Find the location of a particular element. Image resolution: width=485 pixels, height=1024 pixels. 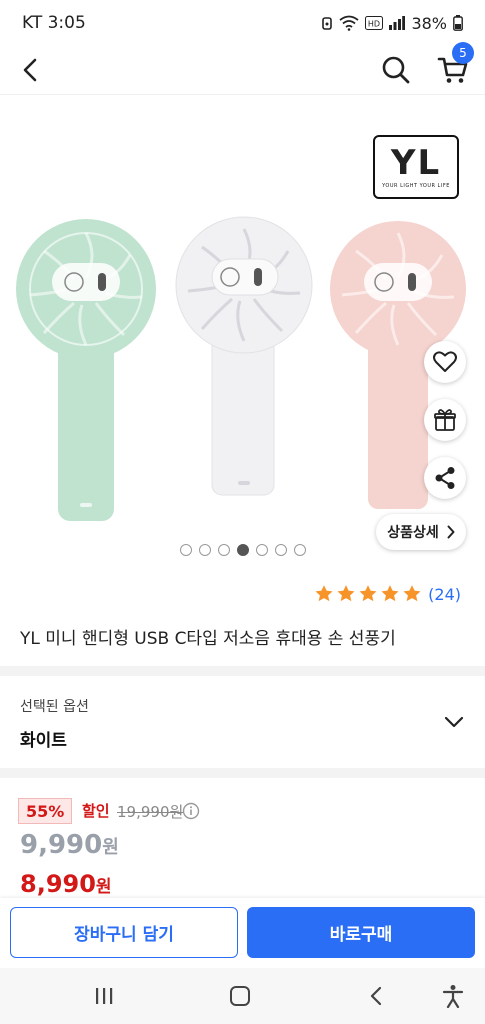

original-price: 19,990원 is located at coordinates (150, 812).